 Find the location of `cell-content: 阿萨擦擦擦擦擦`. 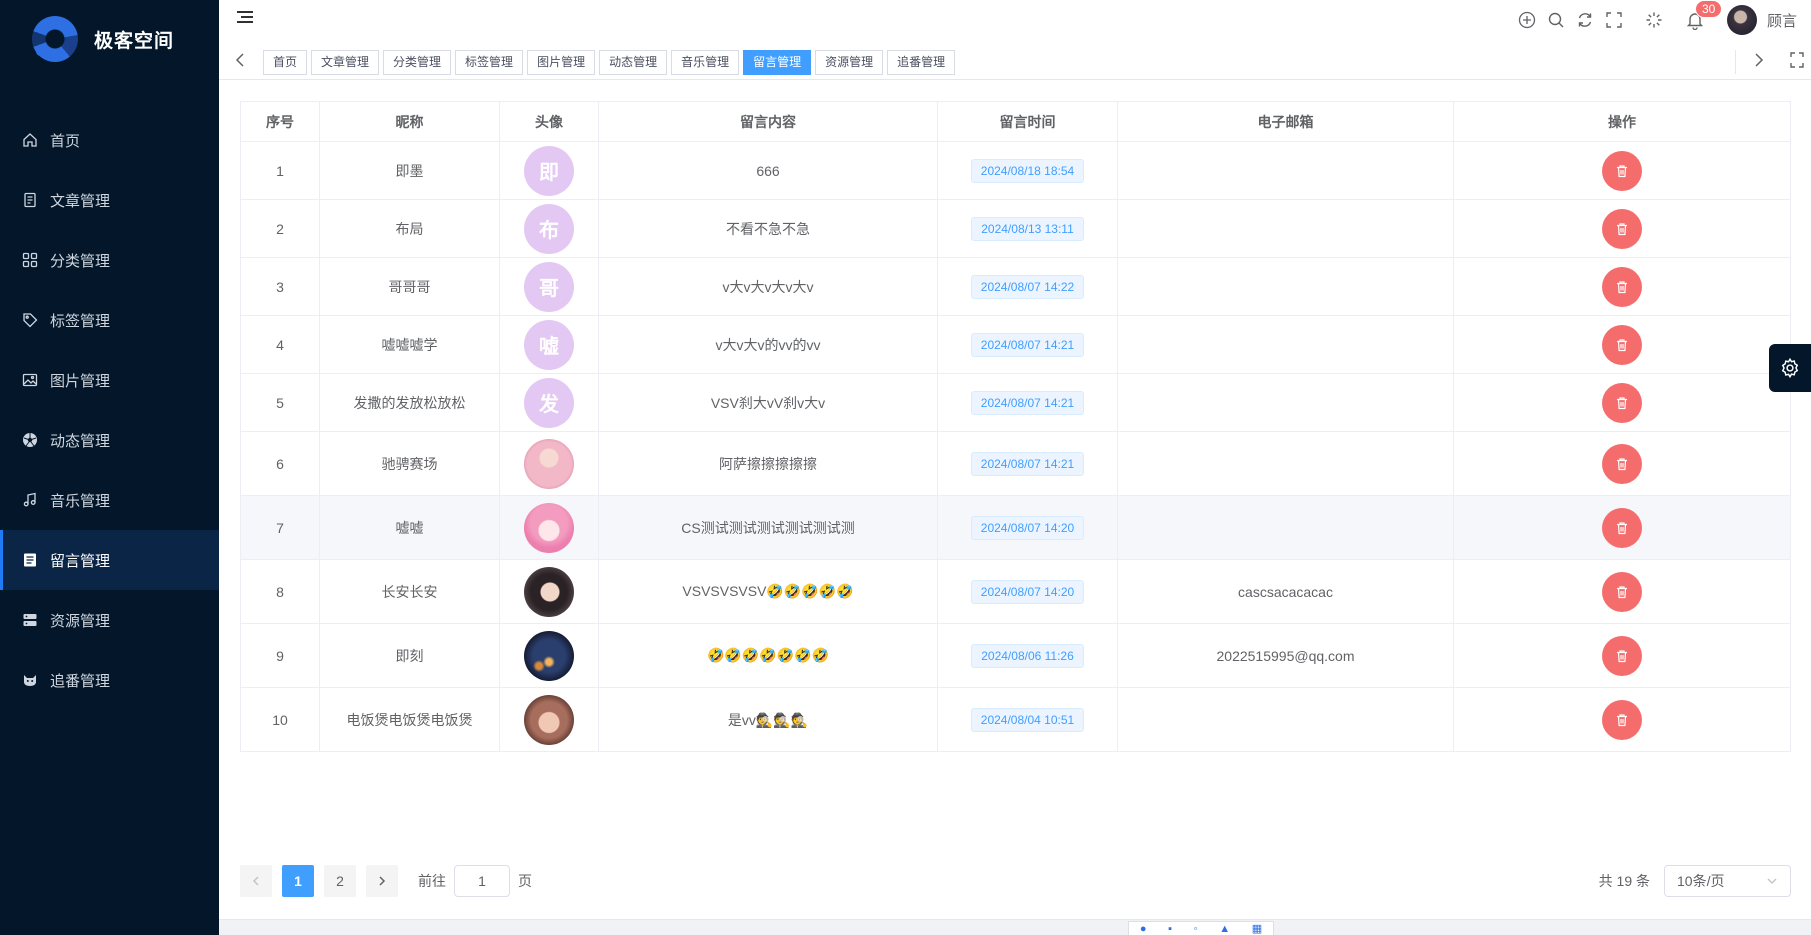

cell-content: 阿萨擦擦擦擦擦 is located at coordinates (768, 463).